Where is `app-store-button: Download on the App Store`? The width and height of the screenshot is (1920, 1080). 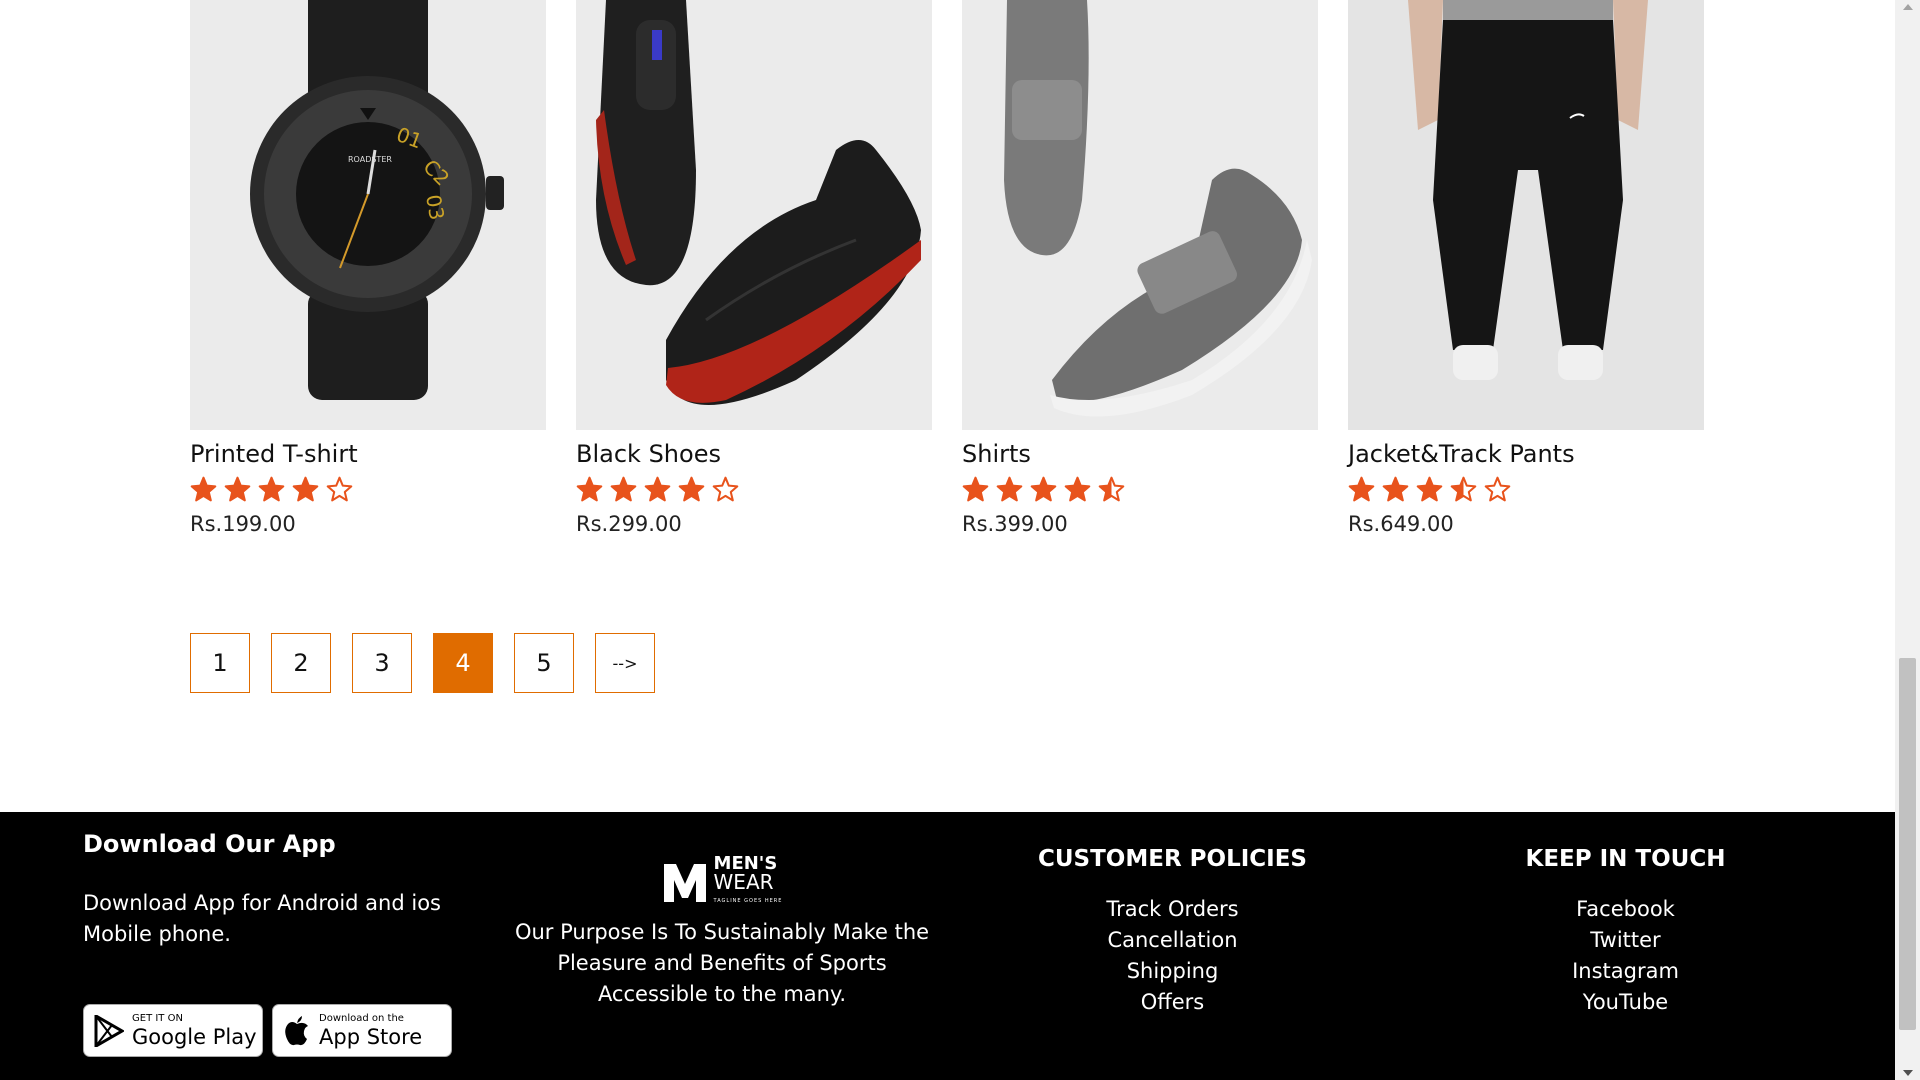
app-store-button: Download on the App Store is located at coordinates (362, 1030).